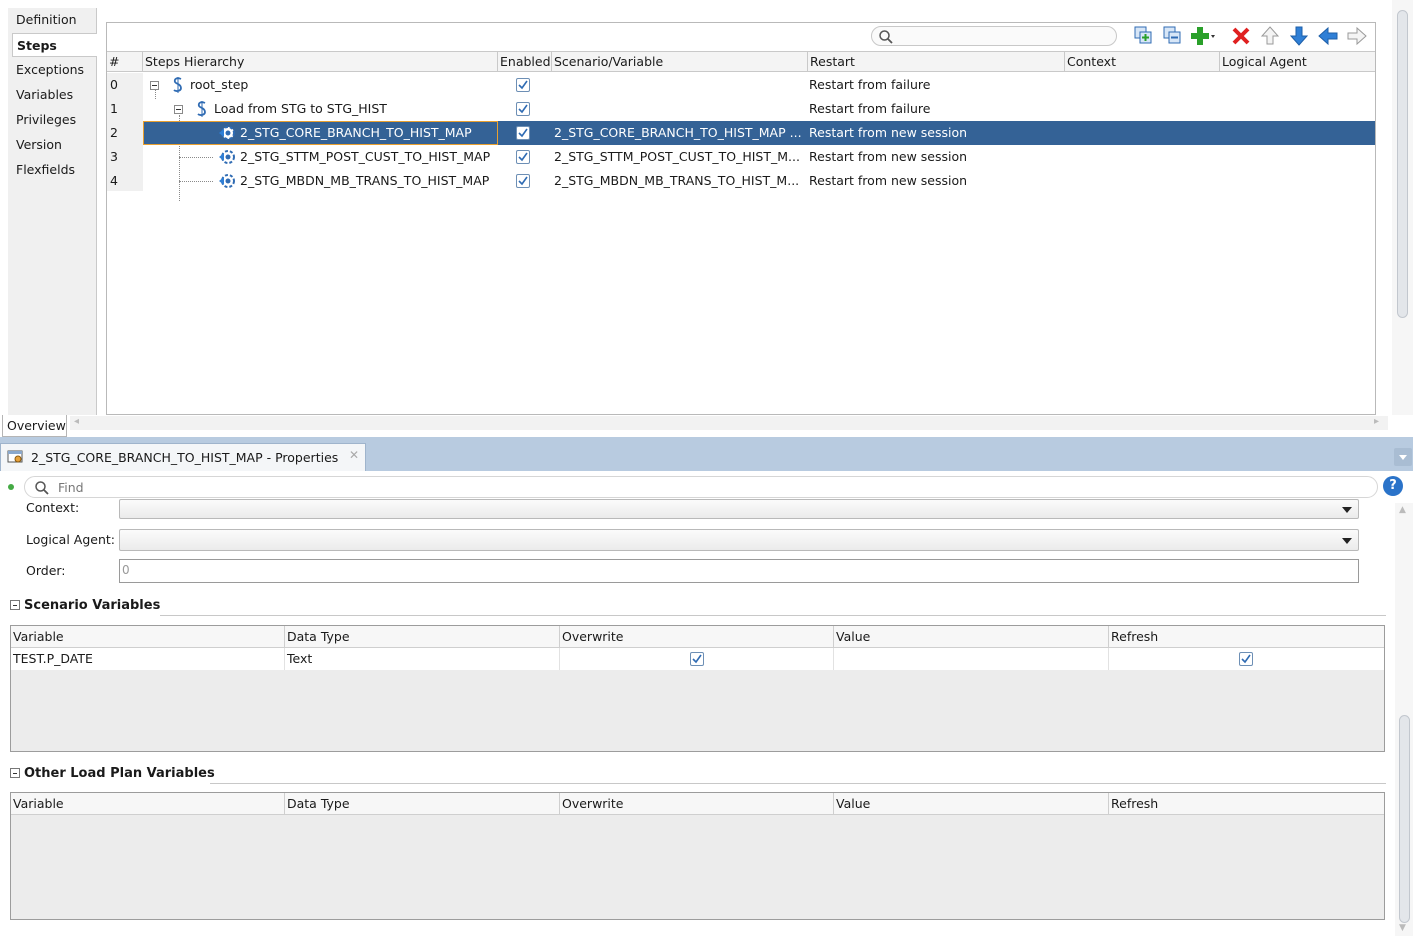 The width and height of the screenshot is (1413, 936). What do you see at coordinates (739, 571) in the screenshot?
I see `order-input: 0` at bounding box center [739, 571].